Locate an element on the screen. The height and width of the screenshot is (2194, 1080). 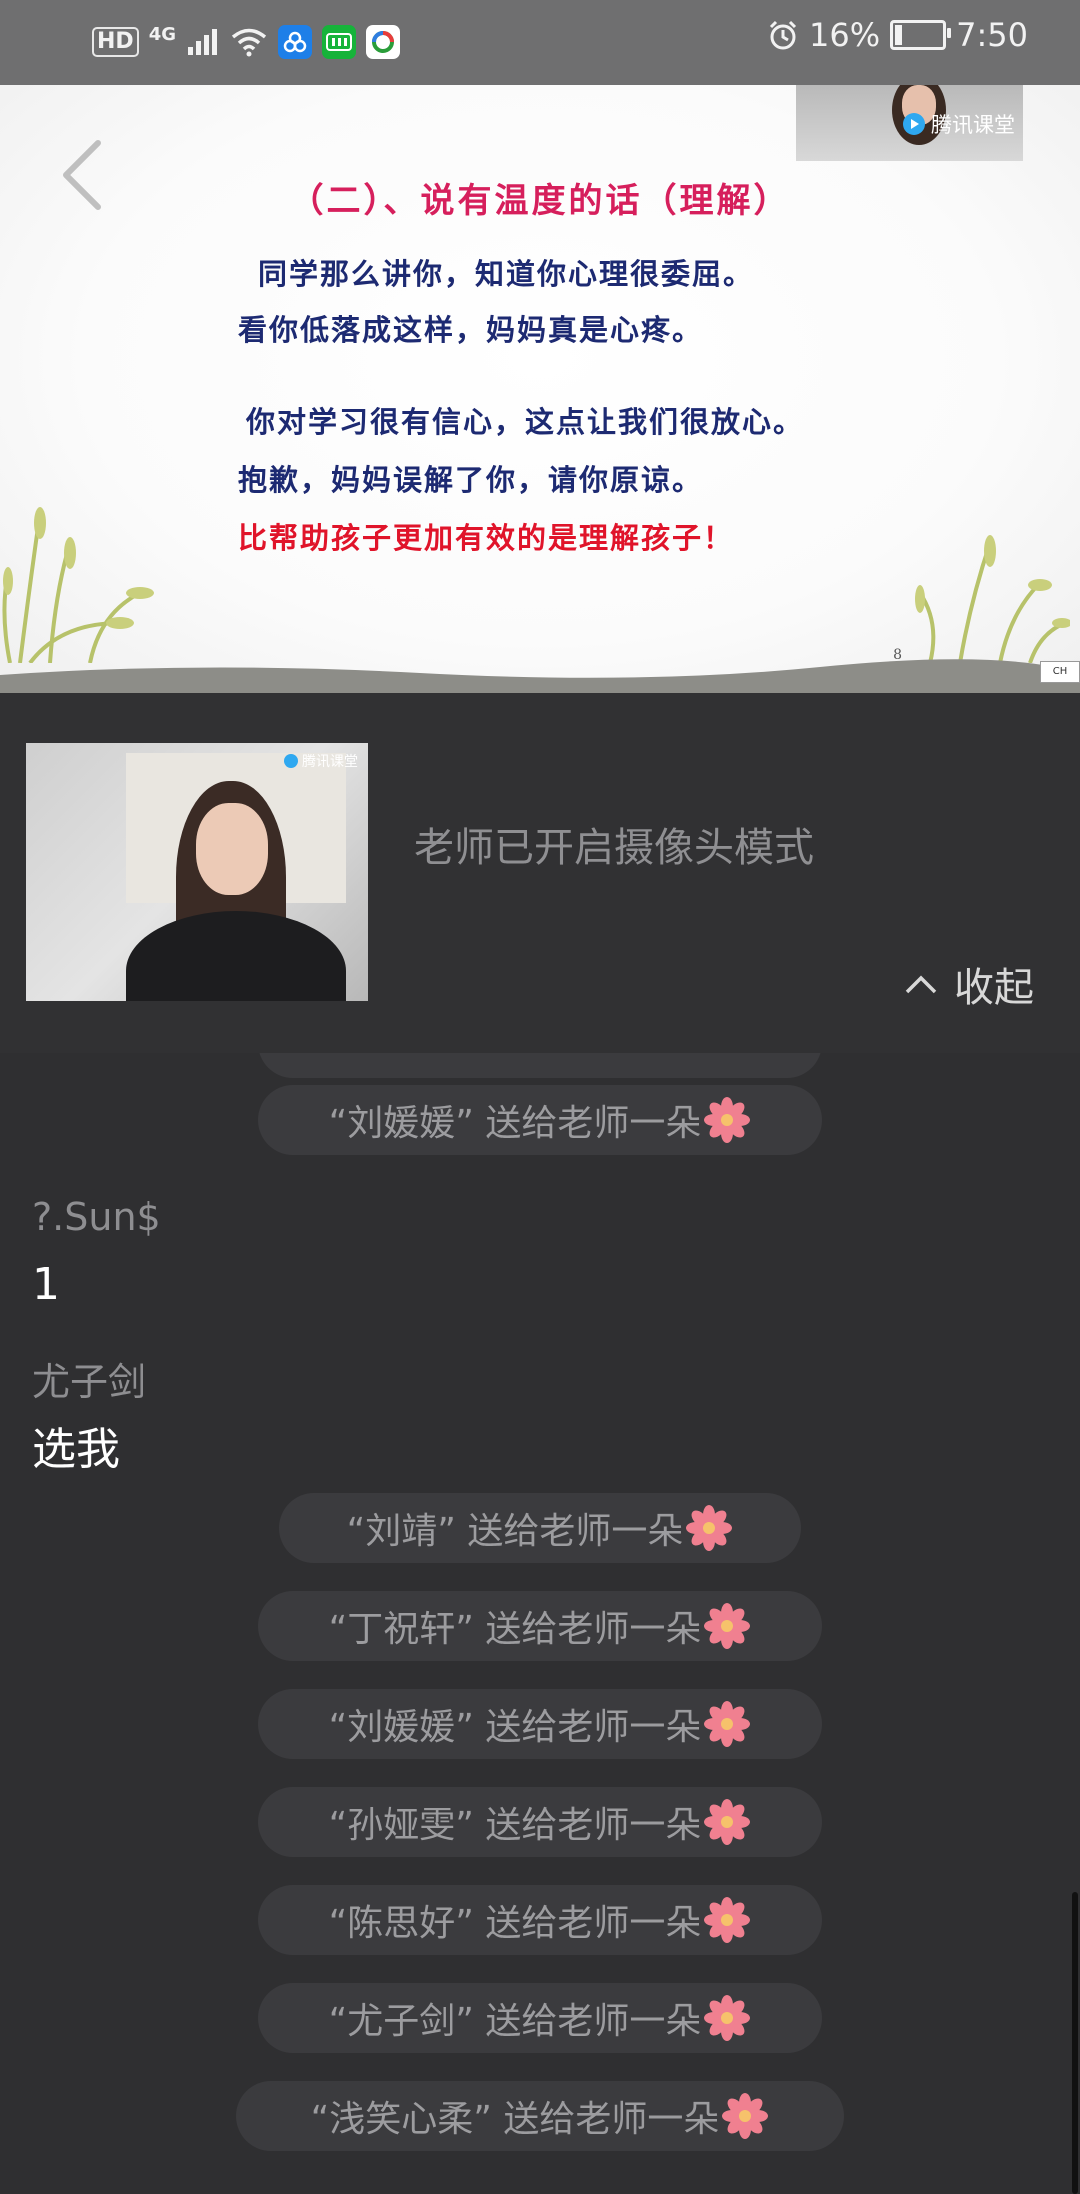
status-bar: HD 4G 16% 7:50 is located at coordinates (540, 42).